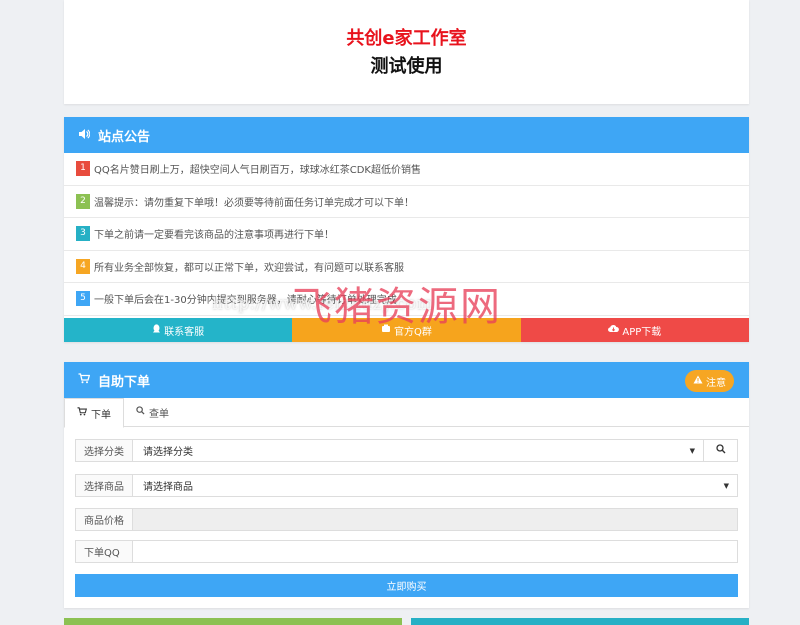 This screenshot has width=800, height=625. What do you see at coordinates (83, 169) in the screenshot?
I see `notice-number-badge: 1` at bounding box center [83, 169].